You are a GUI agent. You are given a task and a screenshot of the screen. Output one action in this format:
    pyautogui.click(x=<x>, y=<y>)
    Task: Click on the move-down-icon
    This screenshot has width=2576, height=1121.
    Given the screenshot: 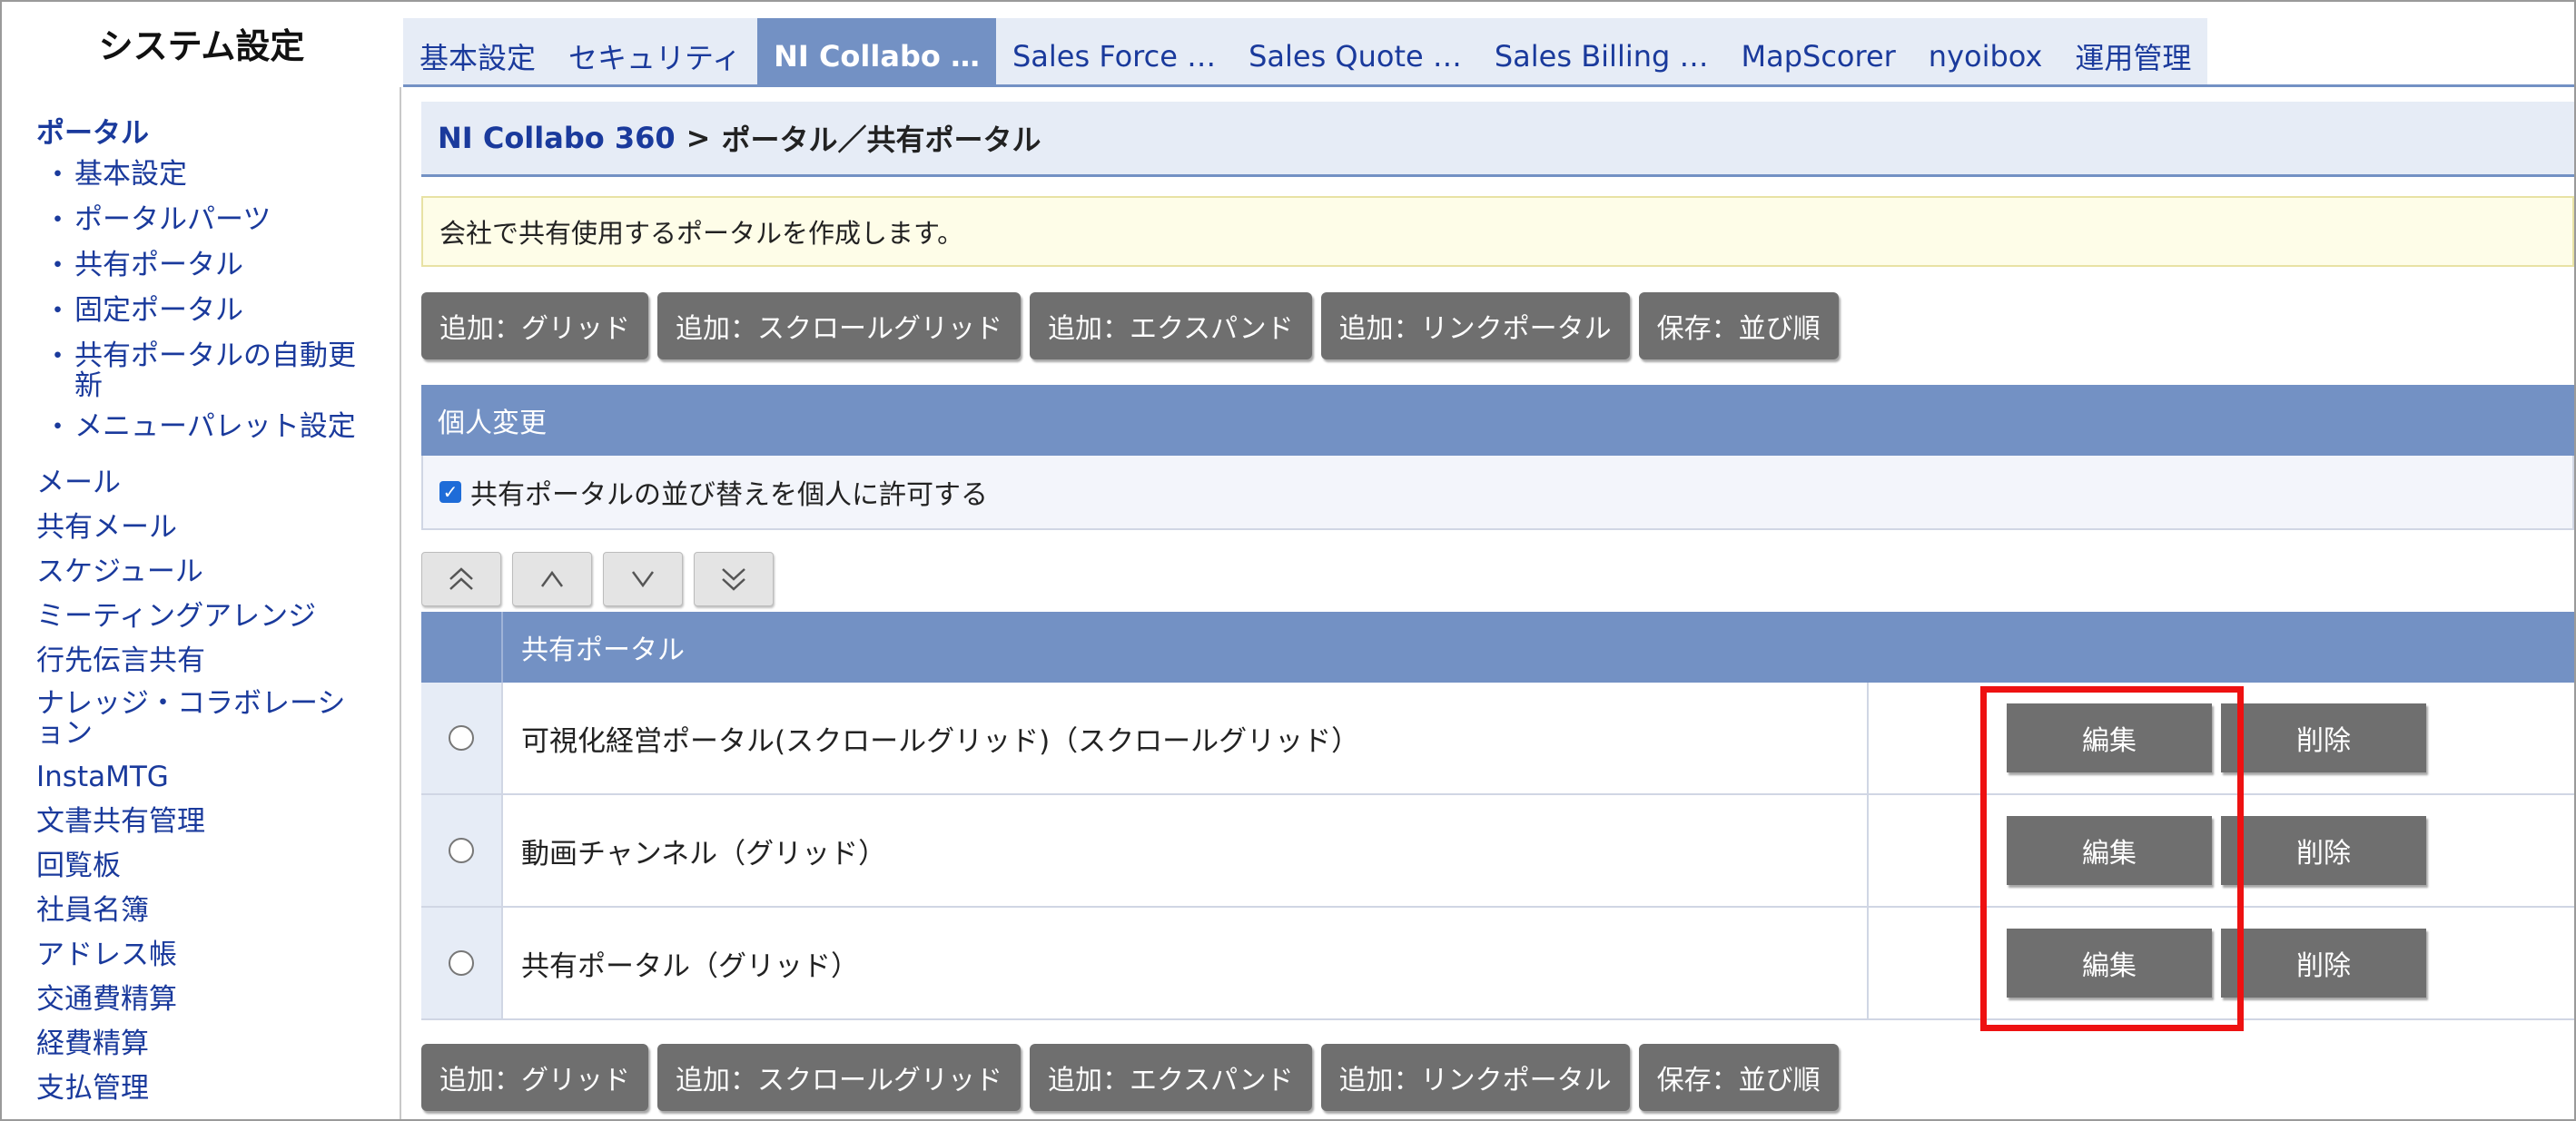 What is the action you would take?
    pyautogui.click(x=643, y=579)
    